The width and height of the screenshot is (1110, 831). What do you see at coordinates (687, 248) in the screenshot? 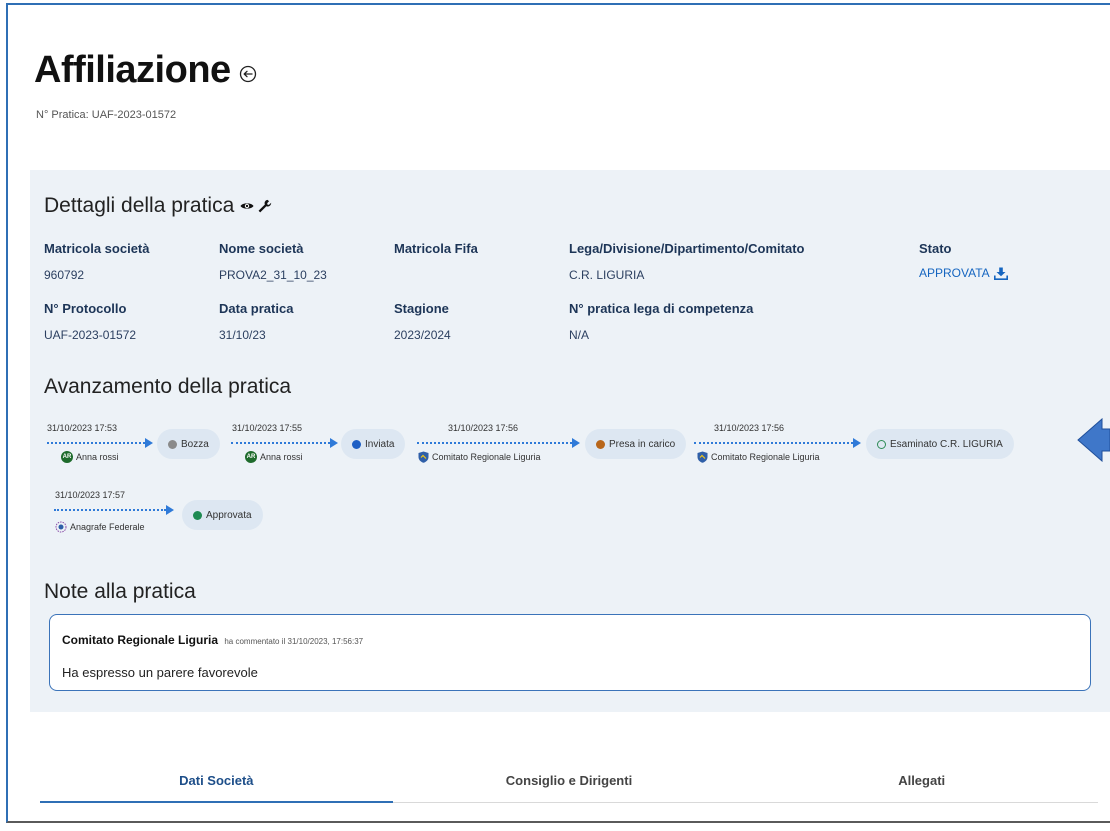
I see `field-label-lega: Lega/Divisione/Dipartimento/Comitato` at bounding box center [687, 248].